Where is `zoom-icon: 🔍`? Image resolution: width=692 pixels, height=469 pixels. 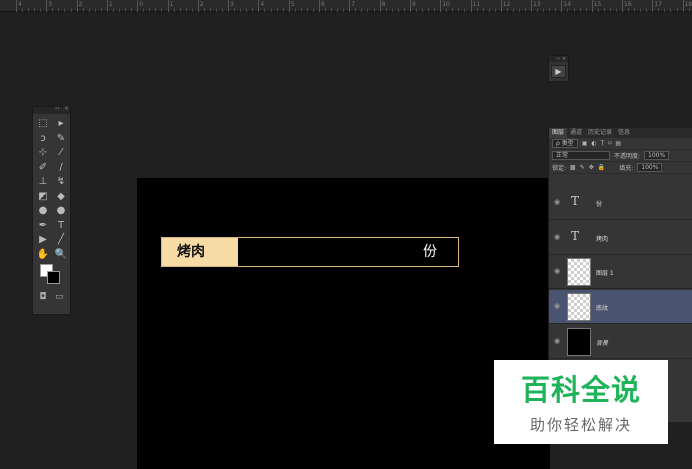
zoom-icon: 🔍 is located at coordinates (61, 255).